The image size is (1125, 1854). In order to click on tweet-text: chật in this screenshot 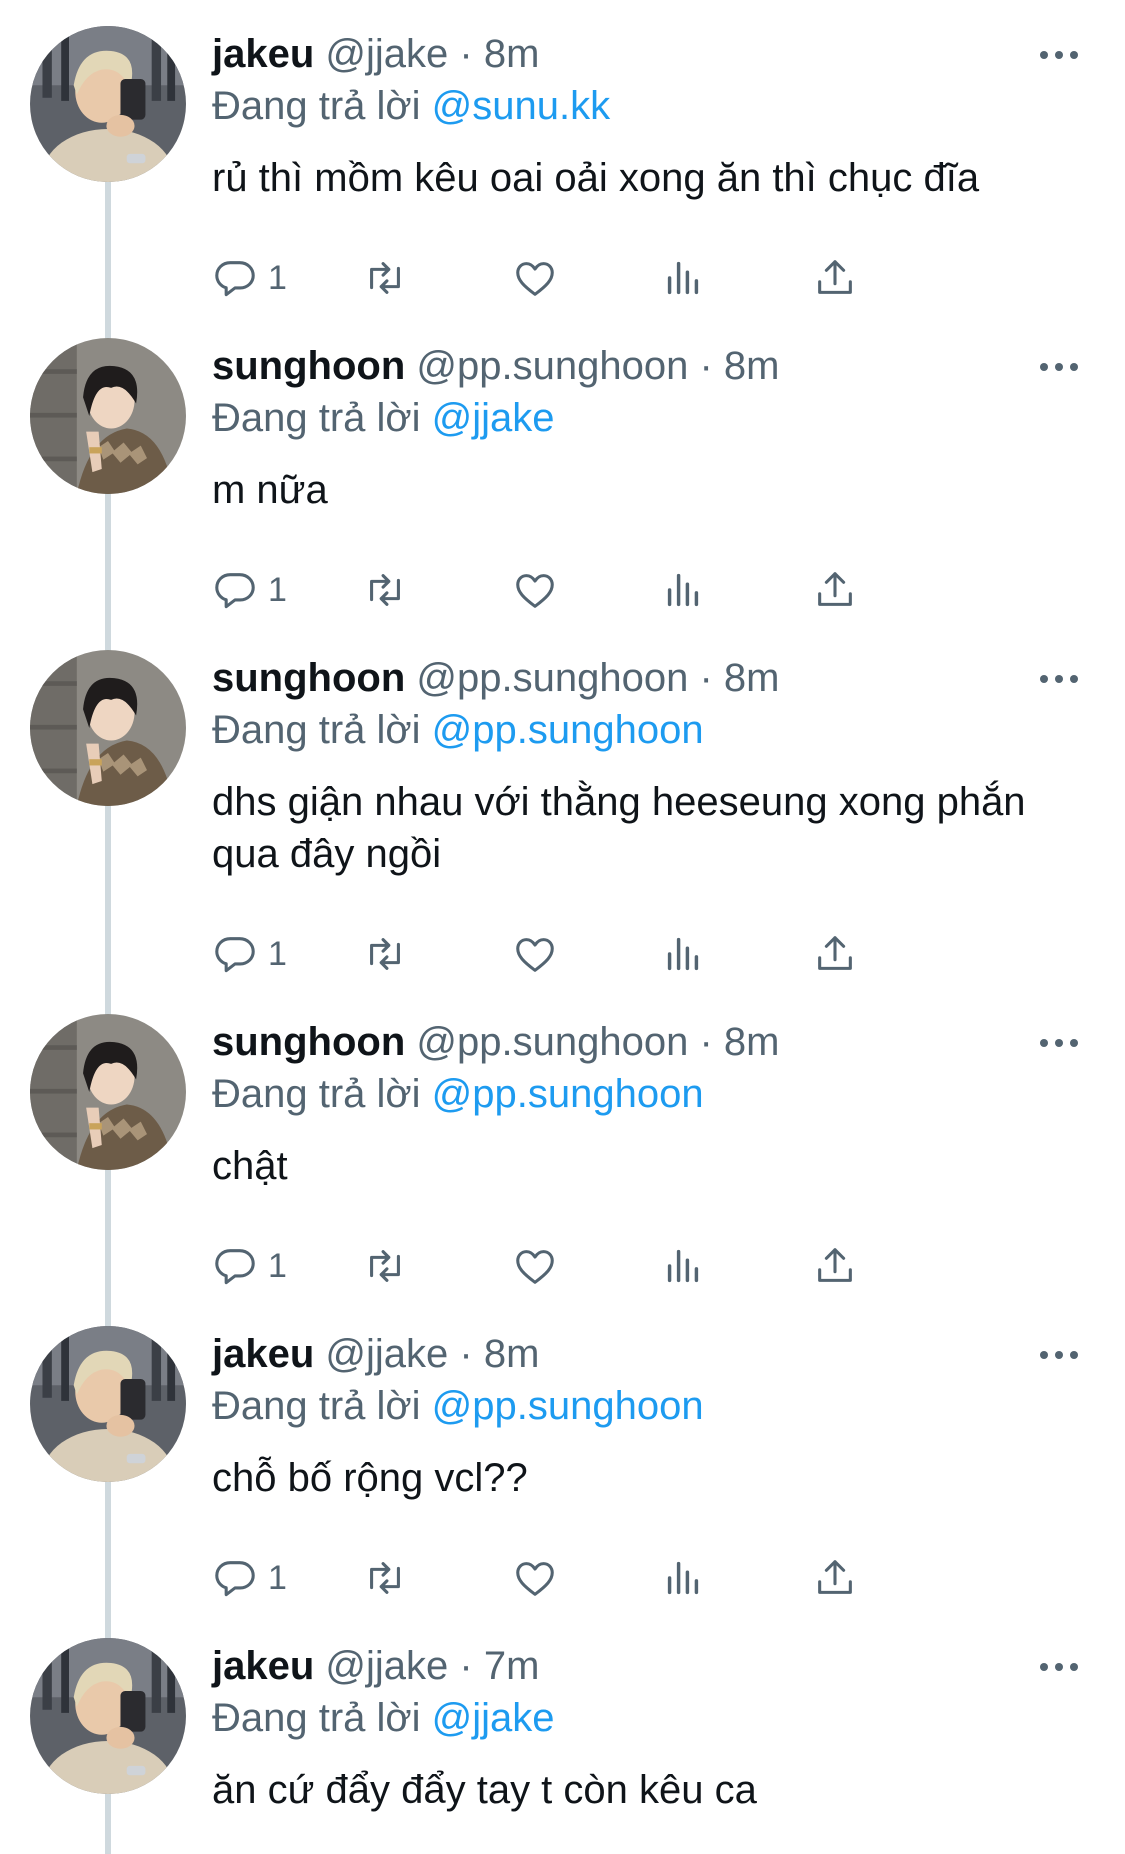, I will do `click(250, 1166)`.